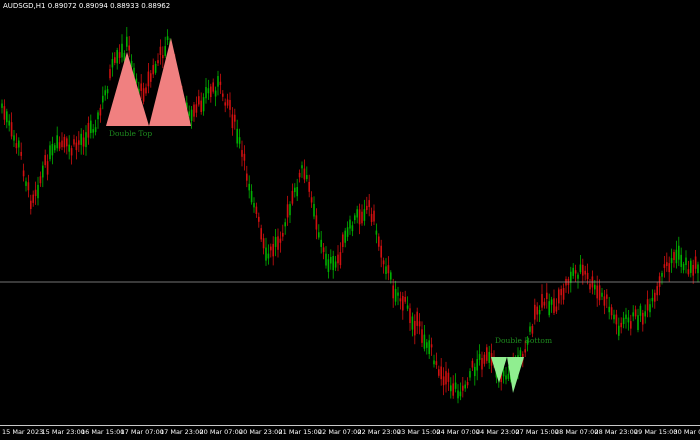 The width and height of the screenshot is (700, 440). I want to click on time-axis-label: 30 Mar 07:00, so click(687, 432).